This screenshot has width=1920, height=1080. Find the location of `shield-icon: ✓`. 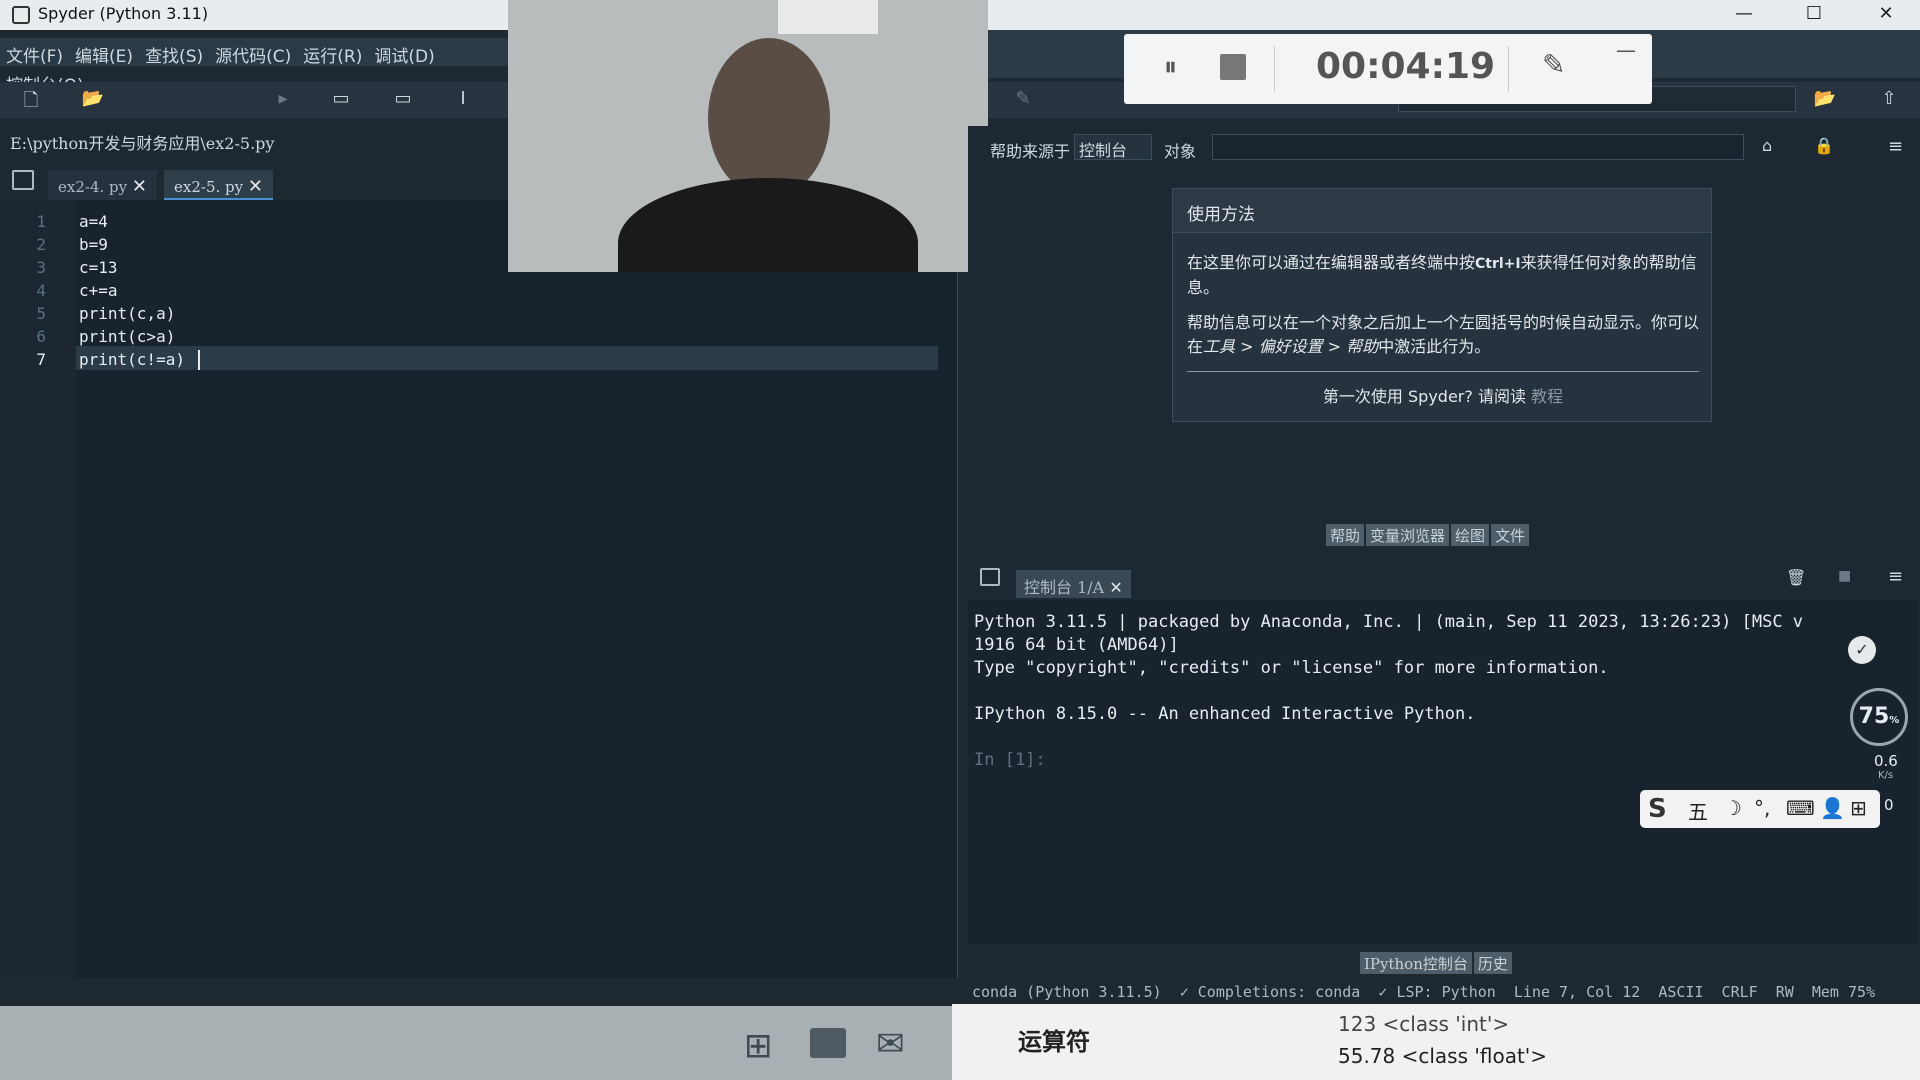

shield-icon: ✓ is located at coordinates (1862, 650).